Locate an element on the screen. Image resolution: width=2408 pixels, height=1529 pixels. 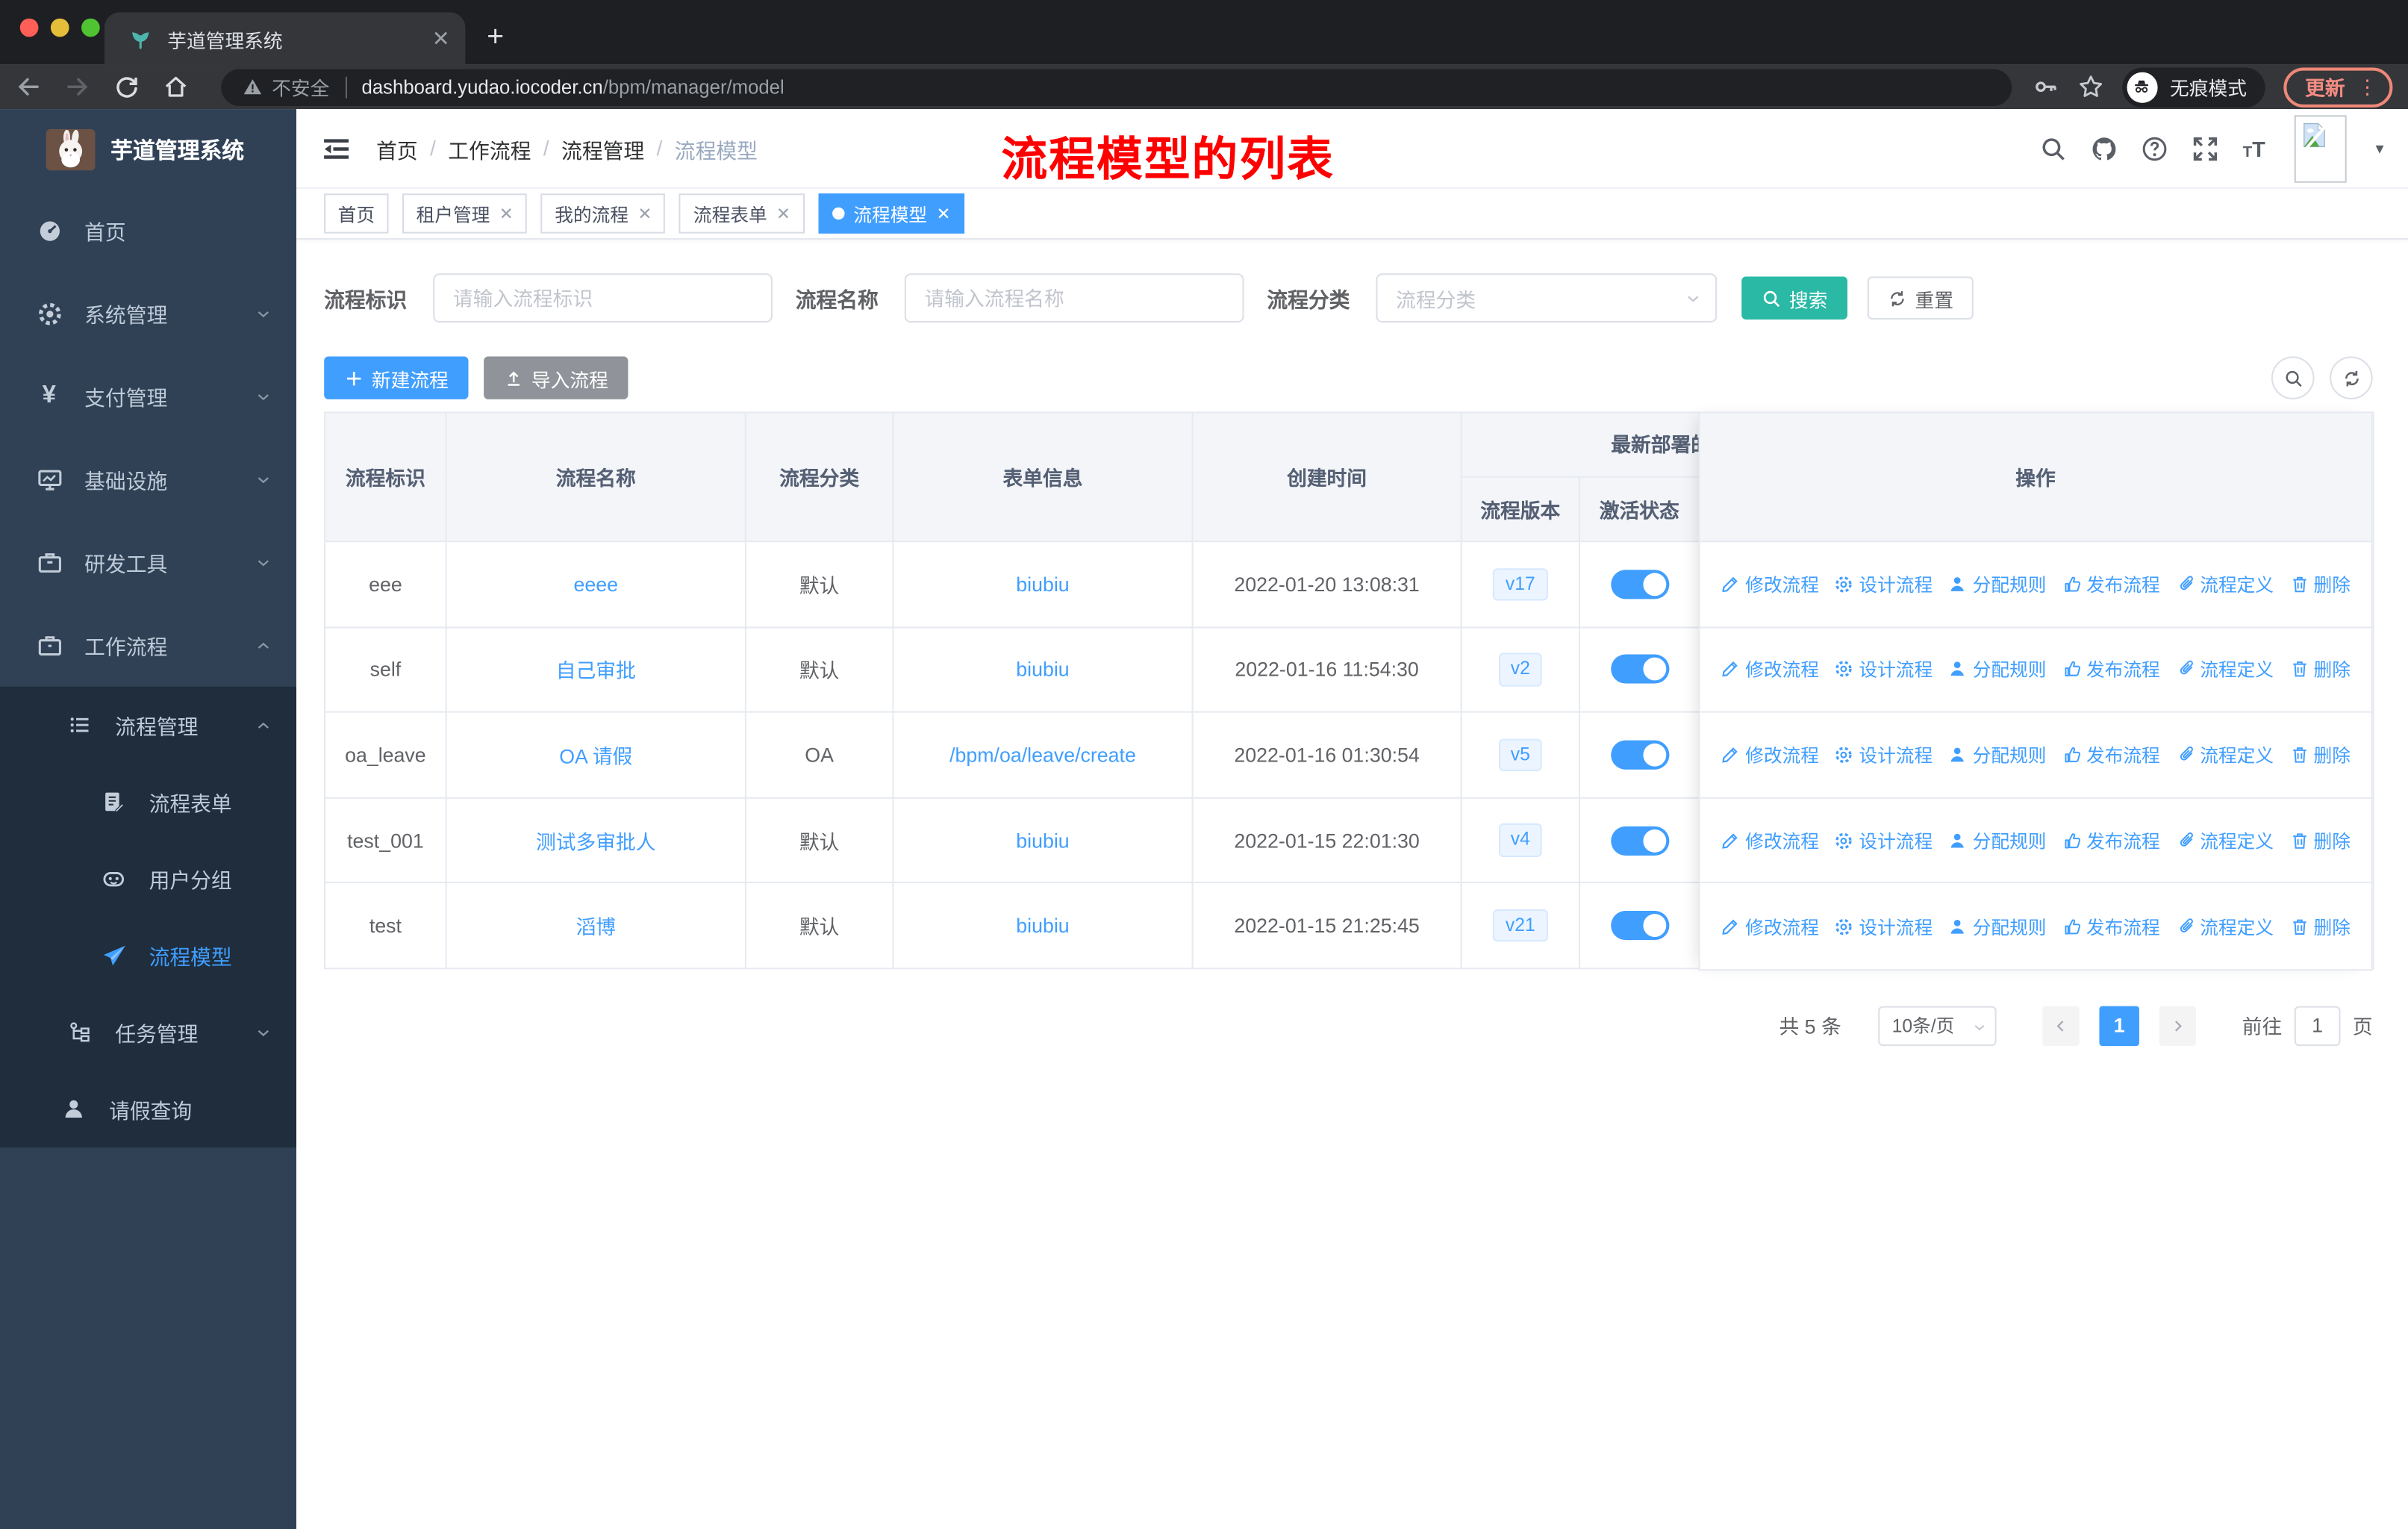
create-process-button: 新建流程 is located at coordinates (396, 377).